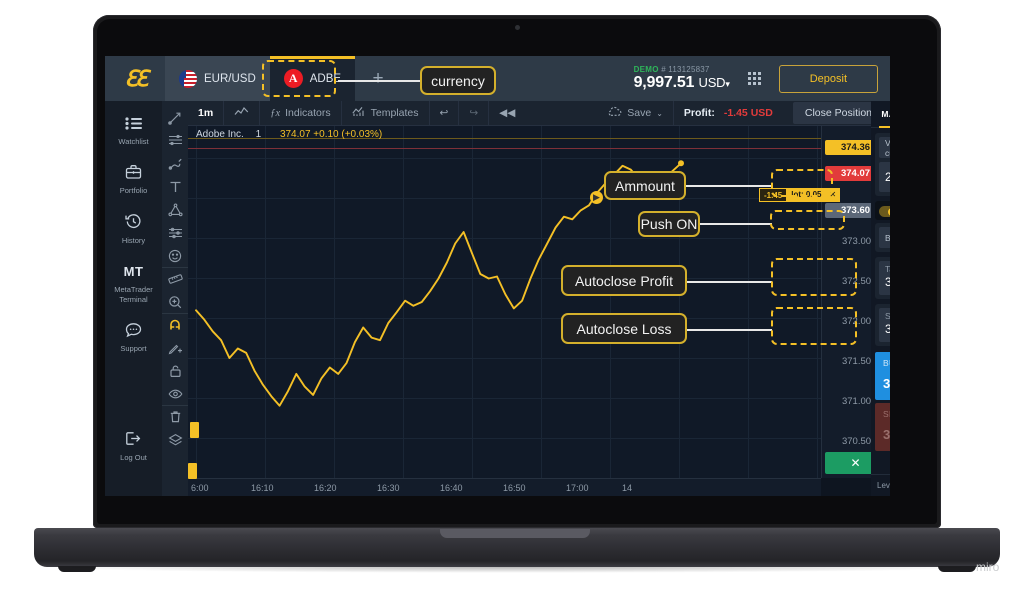 Image resolution: width=1034 pixels, height=600 pixels. I want to click on layers-icon, so click(175, 439).